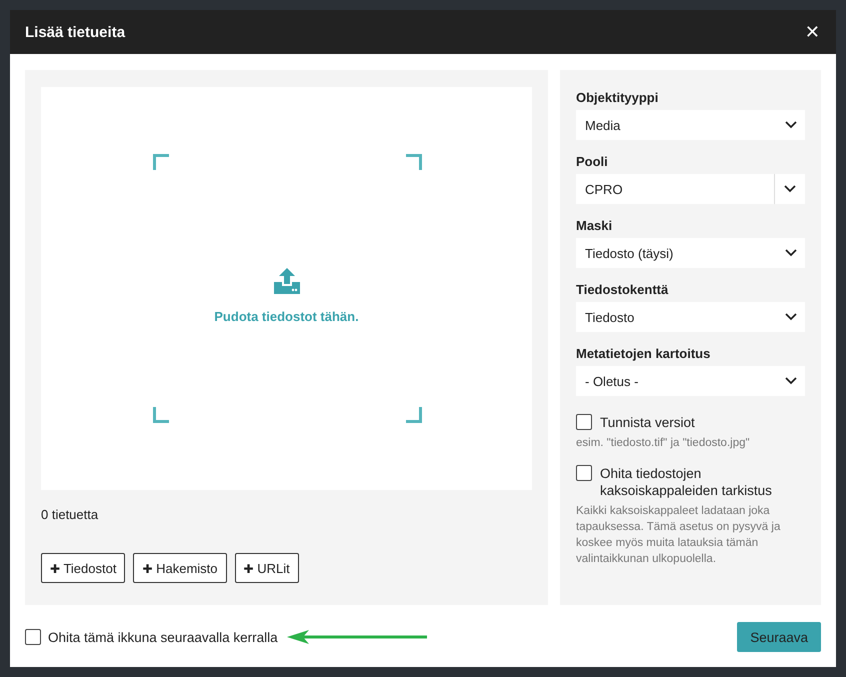 The image size is (846, 677). What do you see at coordinates (663, 443) in the screenshot?
I see `hint-text: esim. "tiedosto.tif" ja "tiedosto.jpg"` at bounding box center [663, 443].